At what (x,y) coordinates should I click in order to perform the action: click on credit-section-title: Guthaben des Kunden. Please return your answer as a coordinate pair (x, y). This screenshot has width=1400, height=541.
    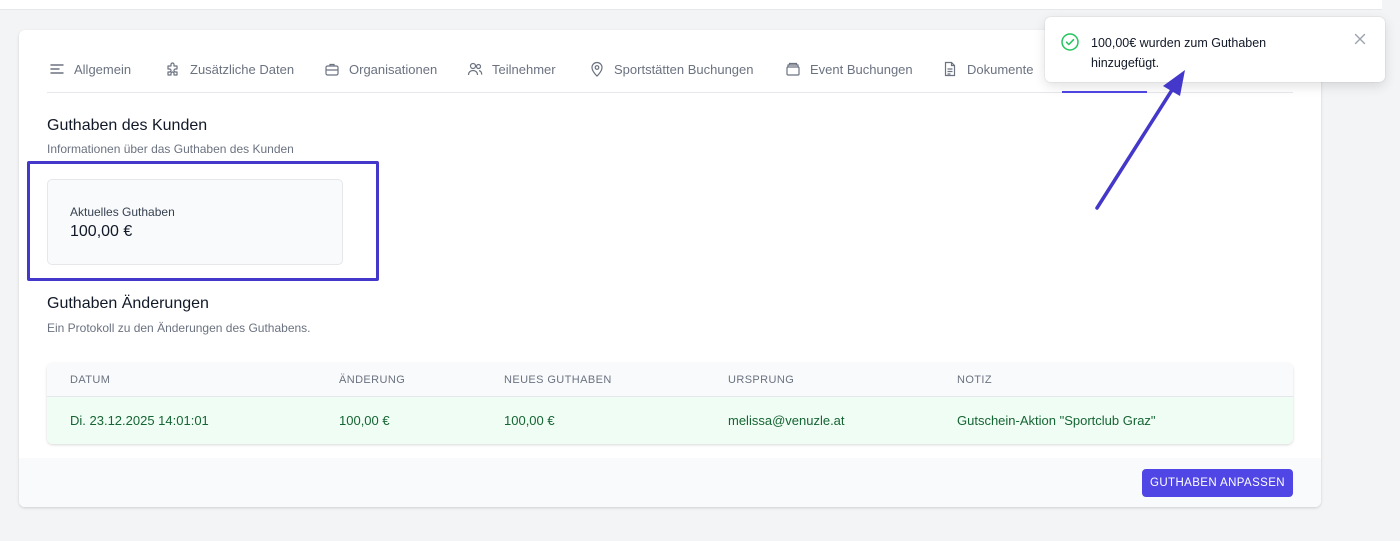
    Looking at the image, I should click on (127, 125).